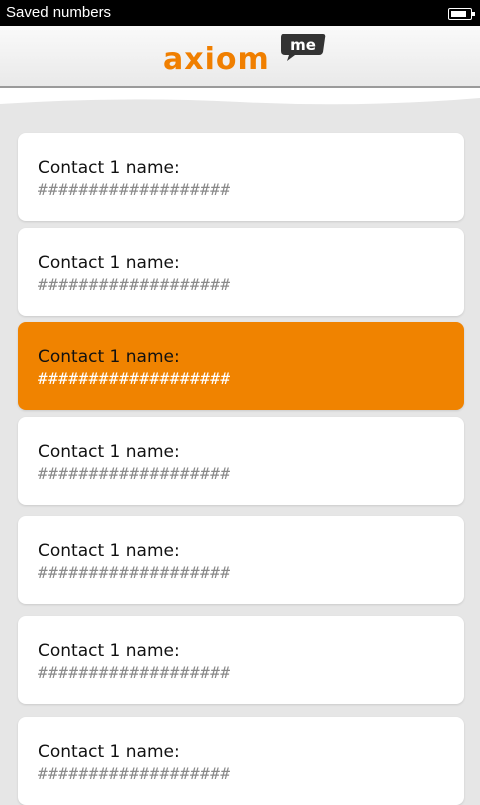  Describe the element at coordinates (240, 96) in the screenshot. I see `header-wave` at that location.